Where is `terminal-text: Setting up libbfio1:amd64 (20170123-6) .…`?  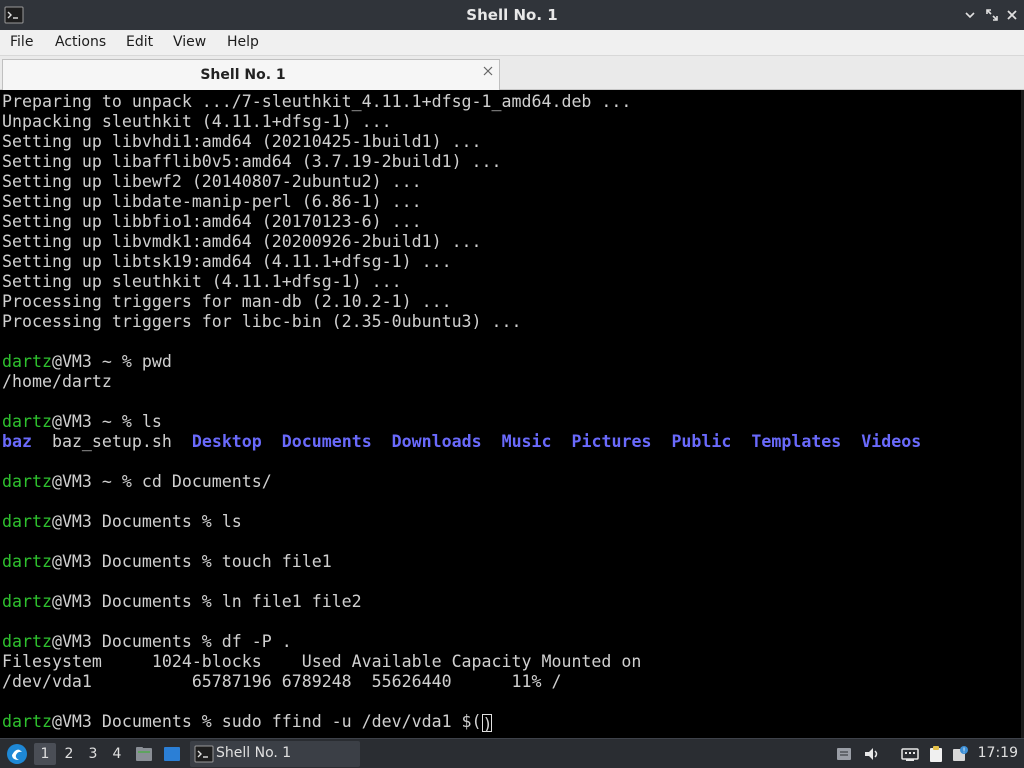 terminal-text: Setting up libbfio1:amd64 (20170123-6) .… is located at coordinates (212, 221).